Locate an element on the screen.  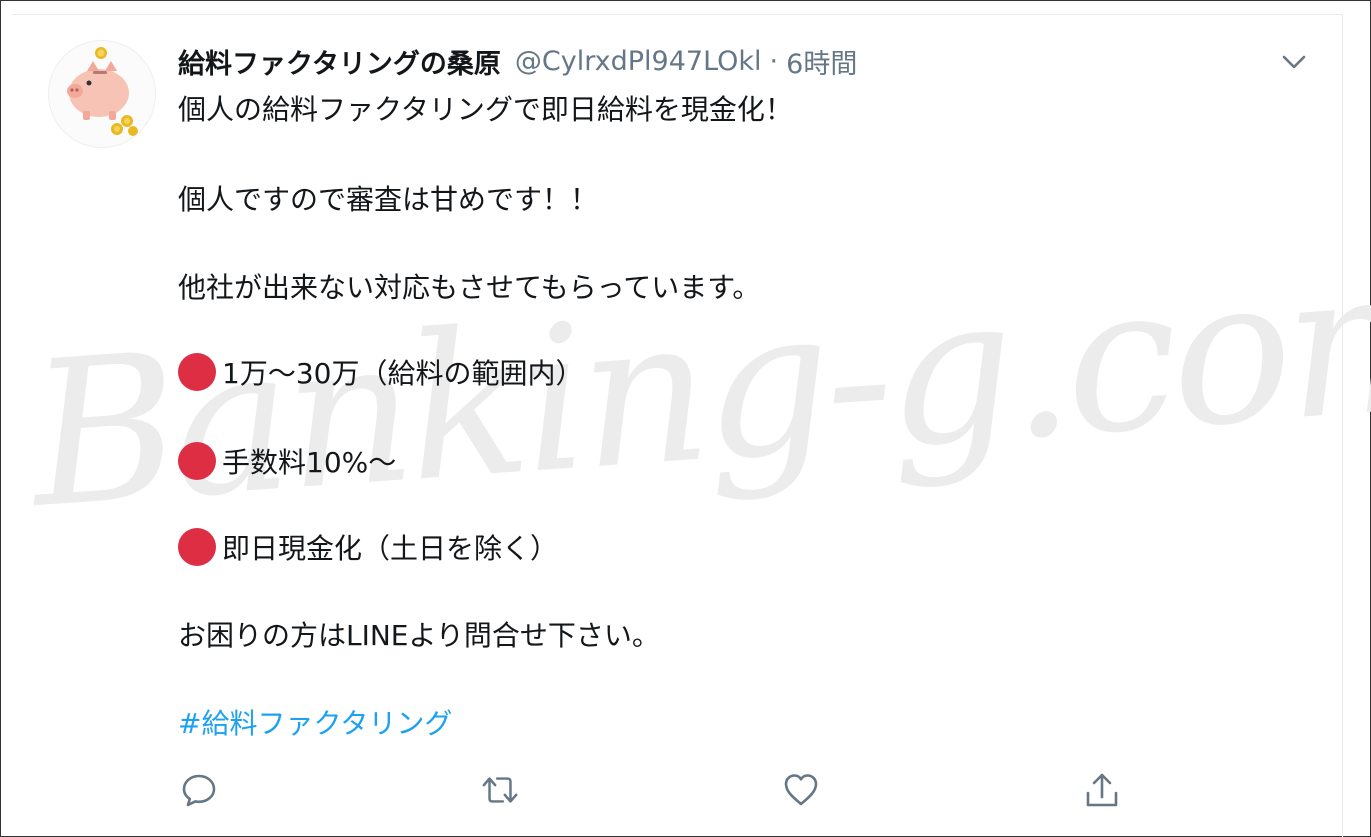
share-button is located at coordinates (1102, 790).